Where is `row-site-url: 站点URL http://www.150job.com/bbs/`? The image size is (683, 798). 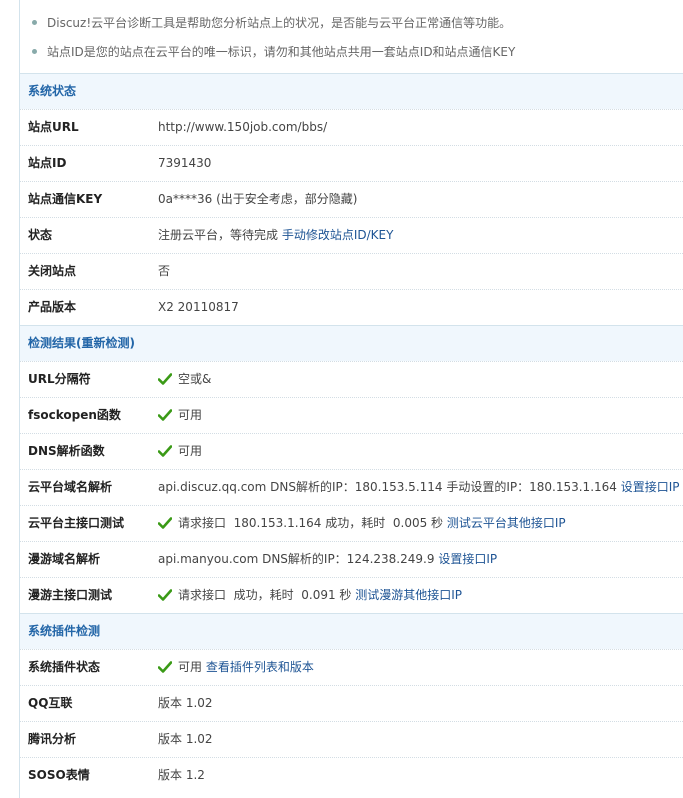
row-site-url: 站点URL http://www.150job.com/bbs/ is located at coordinates (351, 127).